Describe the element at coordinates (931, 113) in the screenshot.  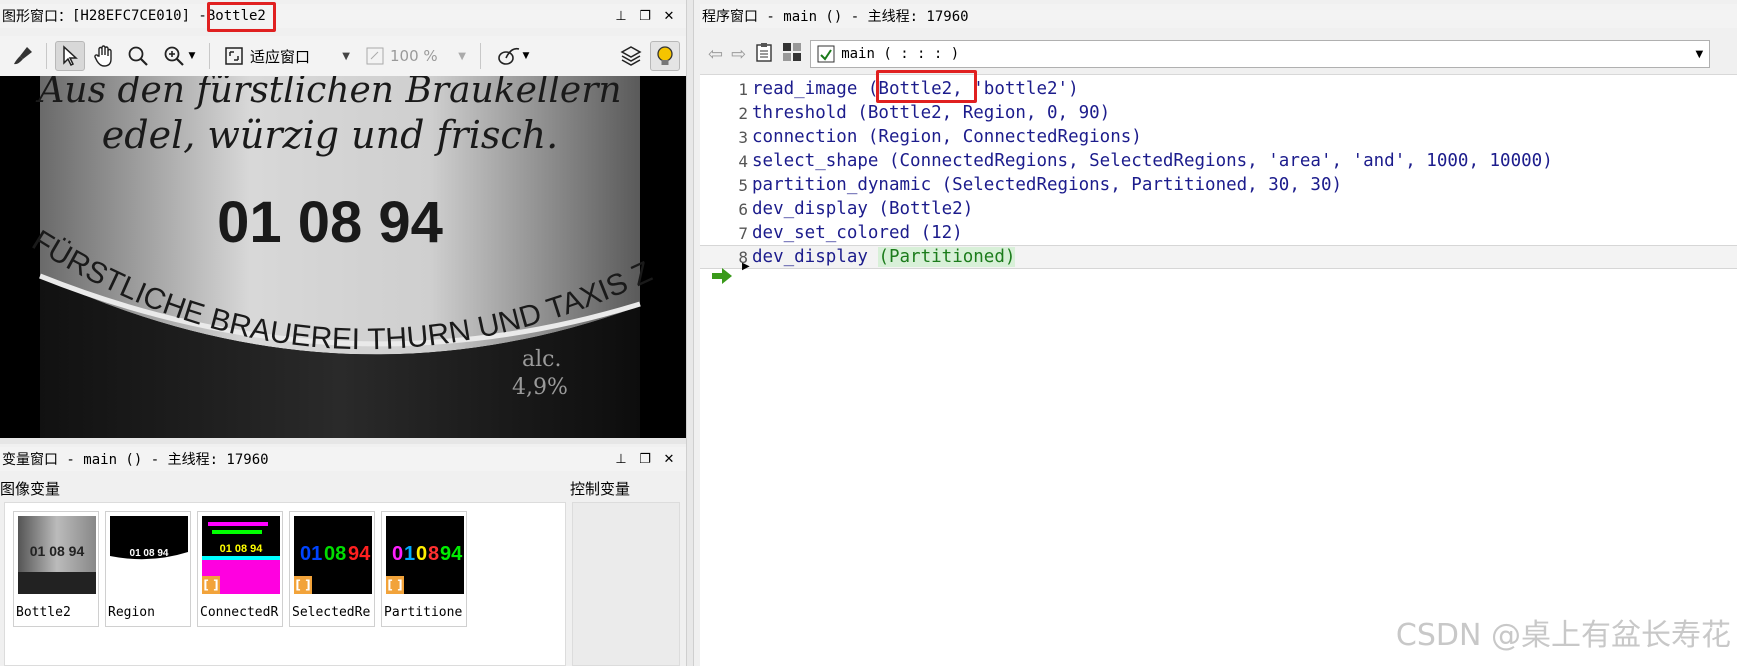
I see `code-text: threshold (Bottle2, Region, 0, 90)` at that location.